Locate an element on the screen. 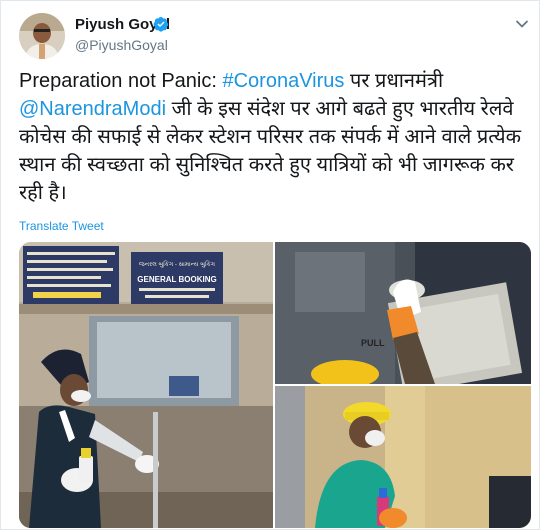 This screenshot has width=542, height=532. chevron-down-icon is located at coordinates (522, 24).